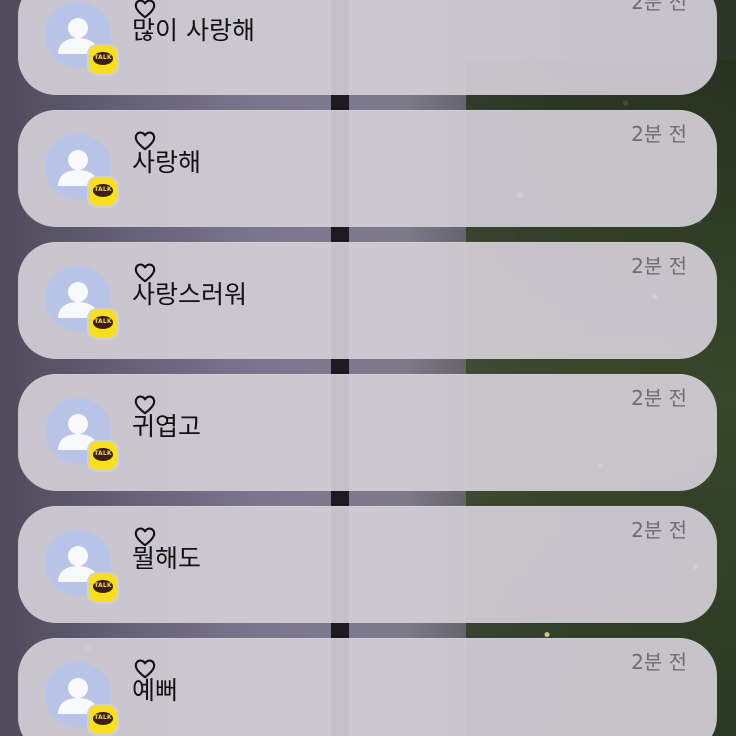 Image resolution: width=736 pixels, height=736 pixels. What do you see at coordinates (367, 687) in the screenshot?
I see `notification-card: TALK 예뻐 2분 전` at bounding box center [367, 687].